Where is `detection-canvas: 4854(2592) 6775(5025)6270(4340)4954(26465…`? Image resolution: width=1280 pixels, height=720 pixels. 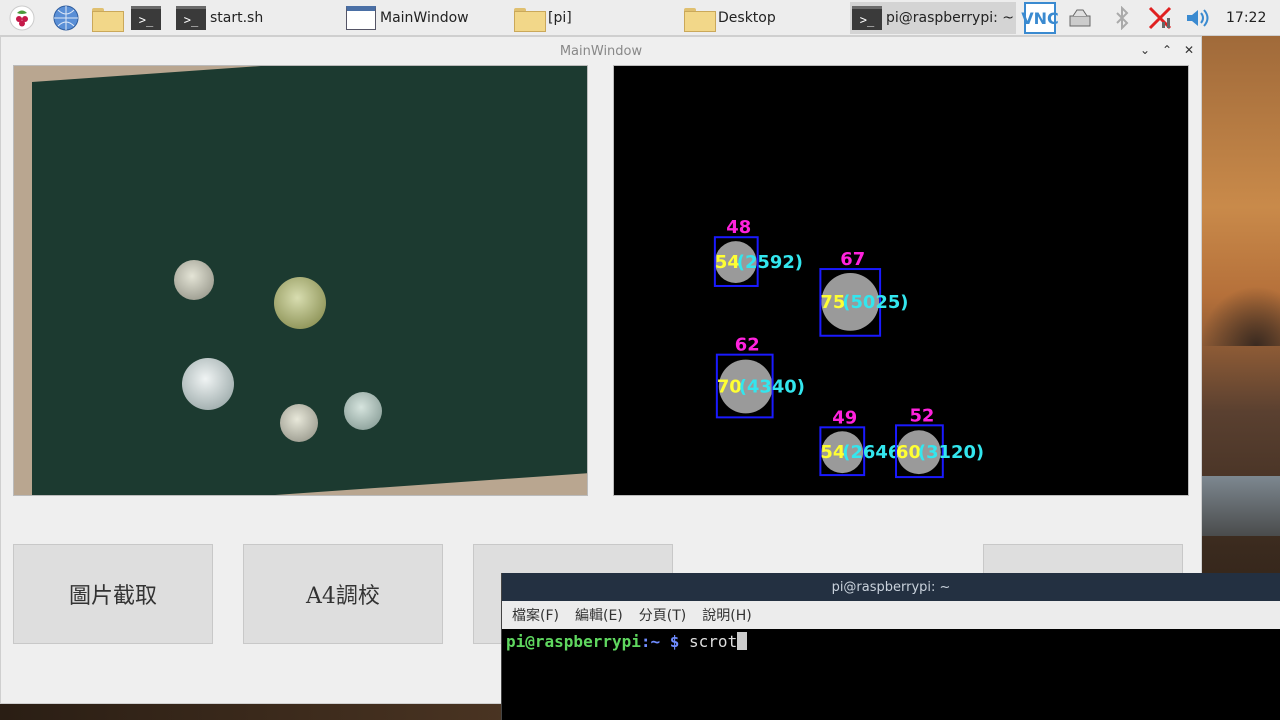
detection-canvas: 4854(2592) 6775(5025)6270(4340)4954(26465… is located at coordinates (848, 348).